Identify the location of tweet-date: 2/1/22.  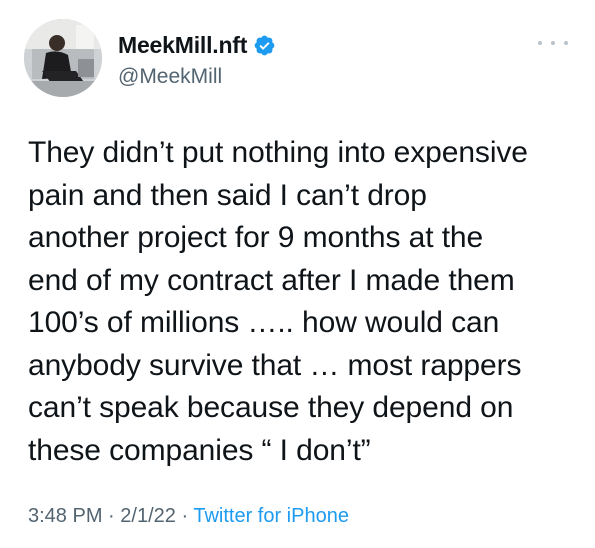
(148, 516).